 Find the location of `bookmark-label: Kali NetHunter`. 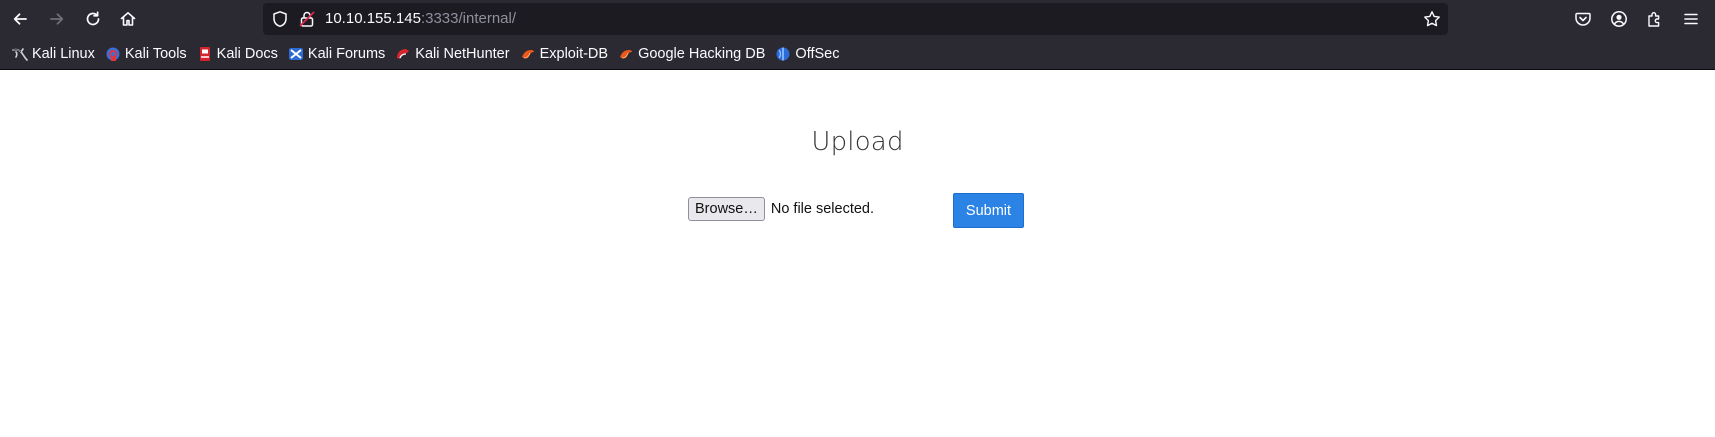

bookmark-label: Kali NetHunter is located at coordinates (462, 54).